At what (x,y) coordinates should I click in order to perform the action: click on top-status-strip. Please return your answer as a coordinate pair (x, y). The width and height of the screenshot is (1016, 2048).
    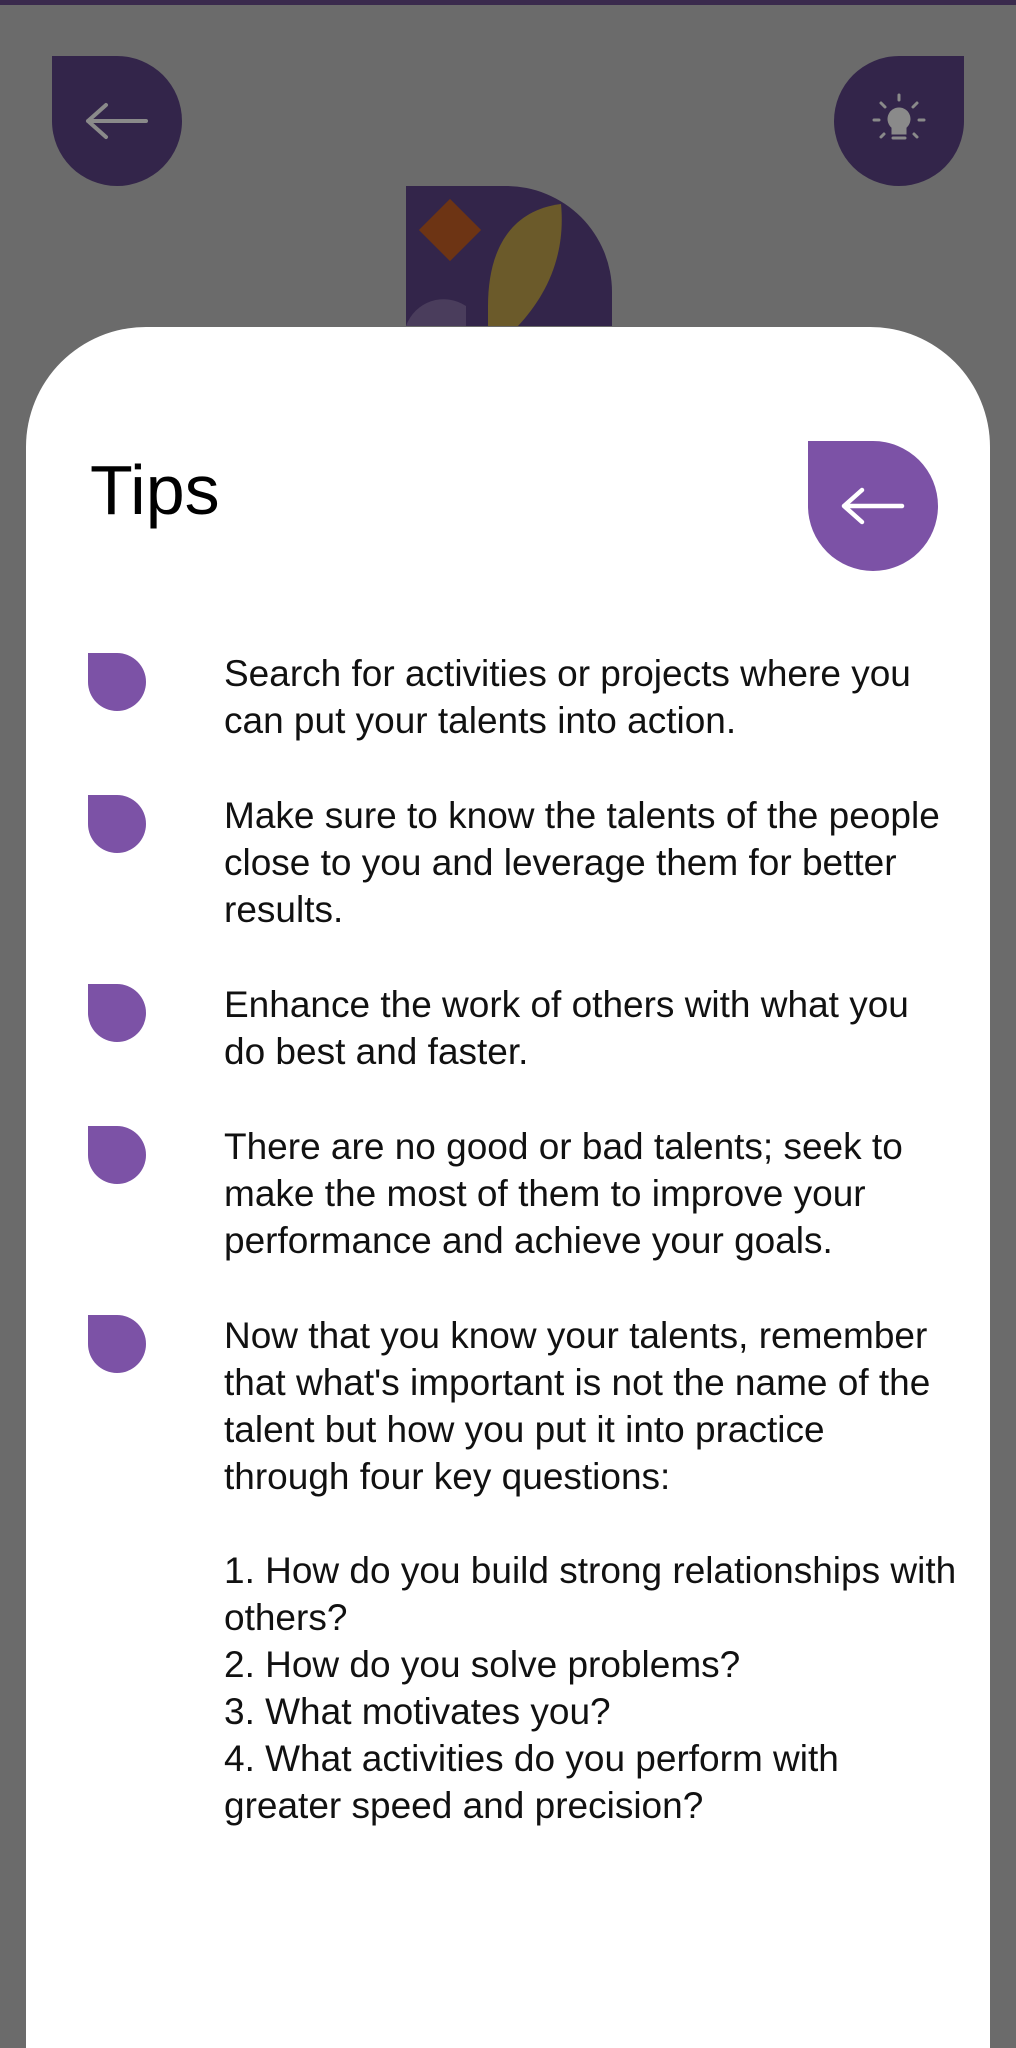
    Looking at the image, I should click on (508, 2).